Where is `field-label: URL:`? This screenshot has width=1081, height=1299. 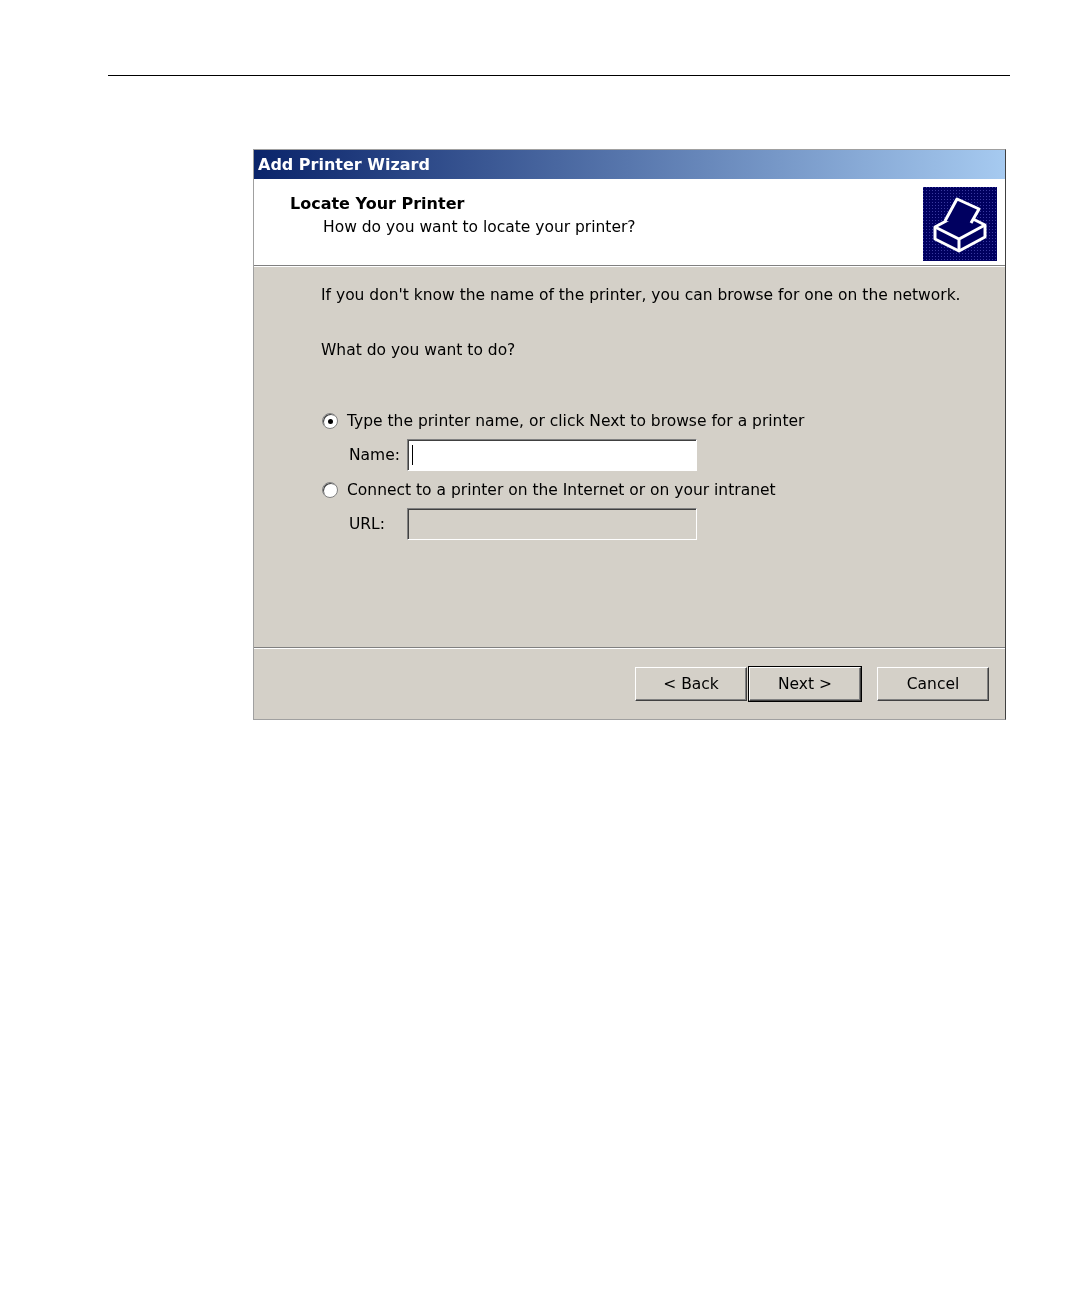
field-label: URL: is located at coordinates (367, 524).